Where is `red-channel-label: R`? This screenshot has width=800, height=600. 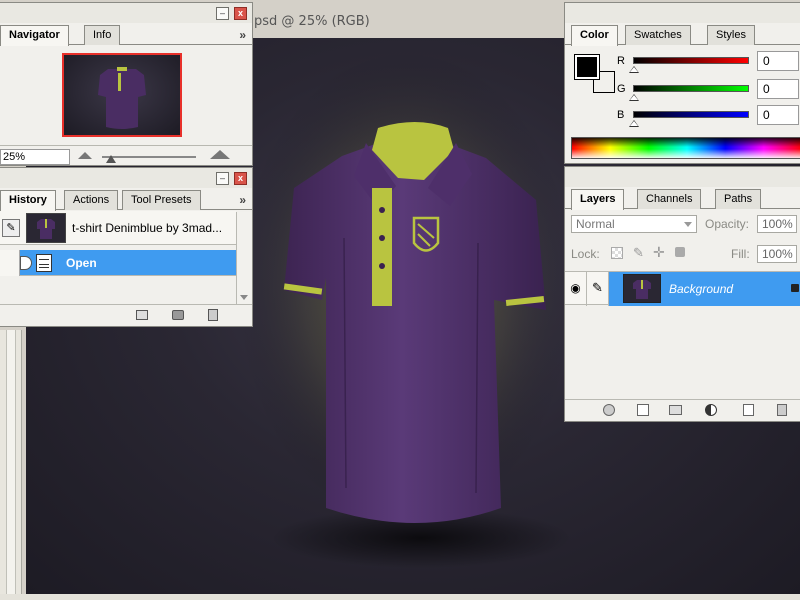 red-channel-label: R is located at coordinates (621, 61).